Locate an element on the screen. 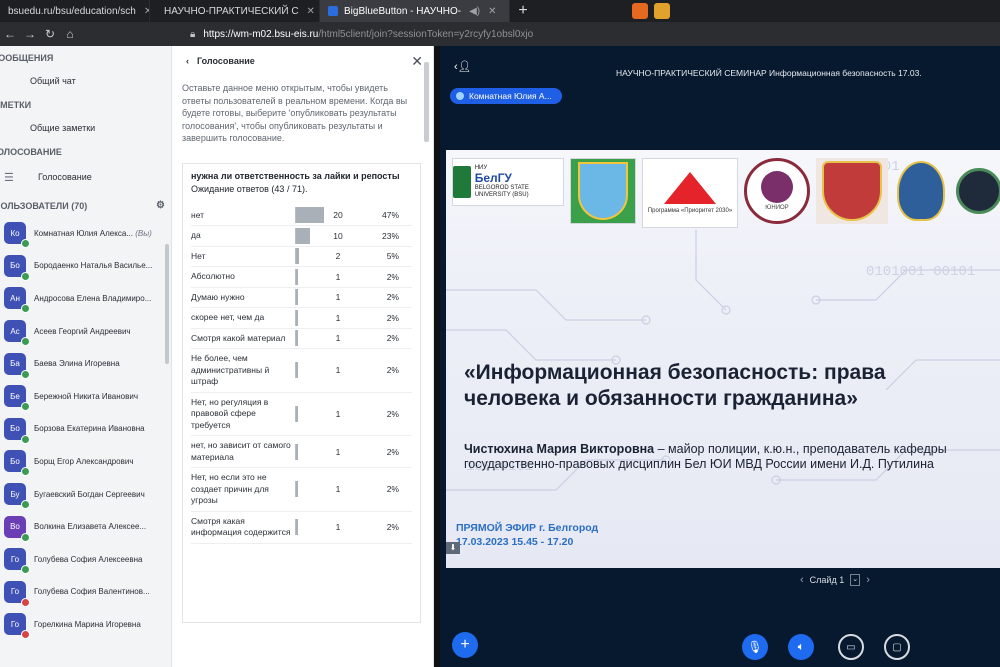 The width and height of the screenshot is (1000, 667). user-name: Бугаевский Богдан Сергеевич is located at coordinates (89, 494).